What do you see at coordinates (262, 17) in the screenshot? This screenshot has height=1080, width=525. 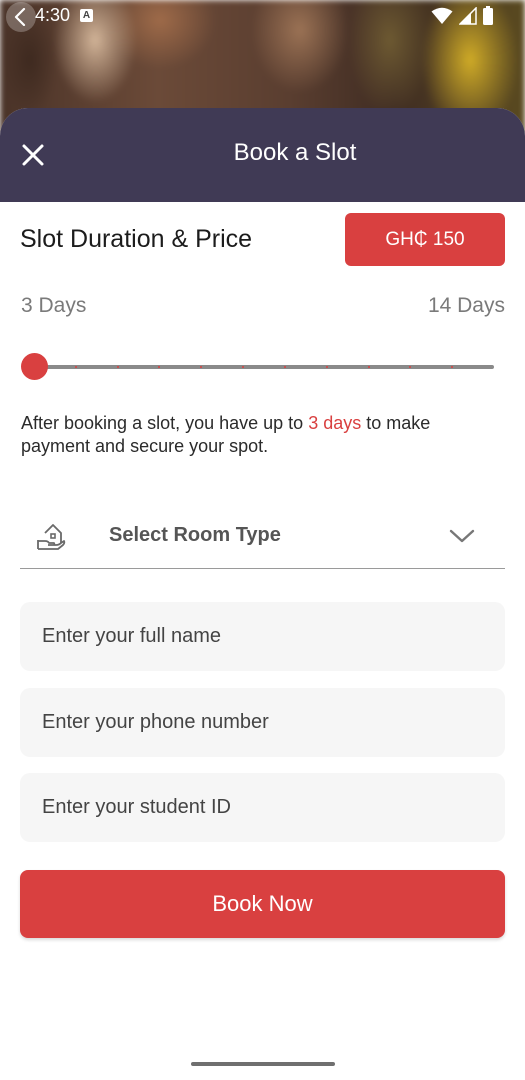 I see `status-bar: 4:30 A` at bounding box center [262, 17].